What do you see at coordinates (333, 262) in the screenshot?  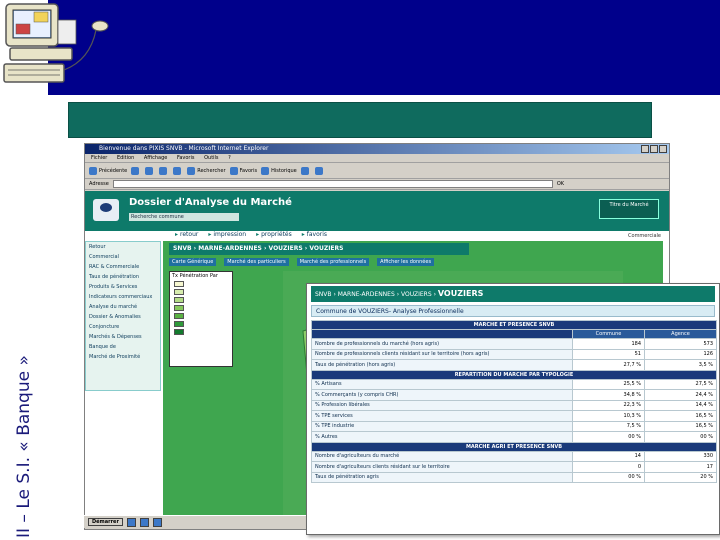 I see `tab-professionnels: Marché des professionnels` at bounding box center [333, 262].